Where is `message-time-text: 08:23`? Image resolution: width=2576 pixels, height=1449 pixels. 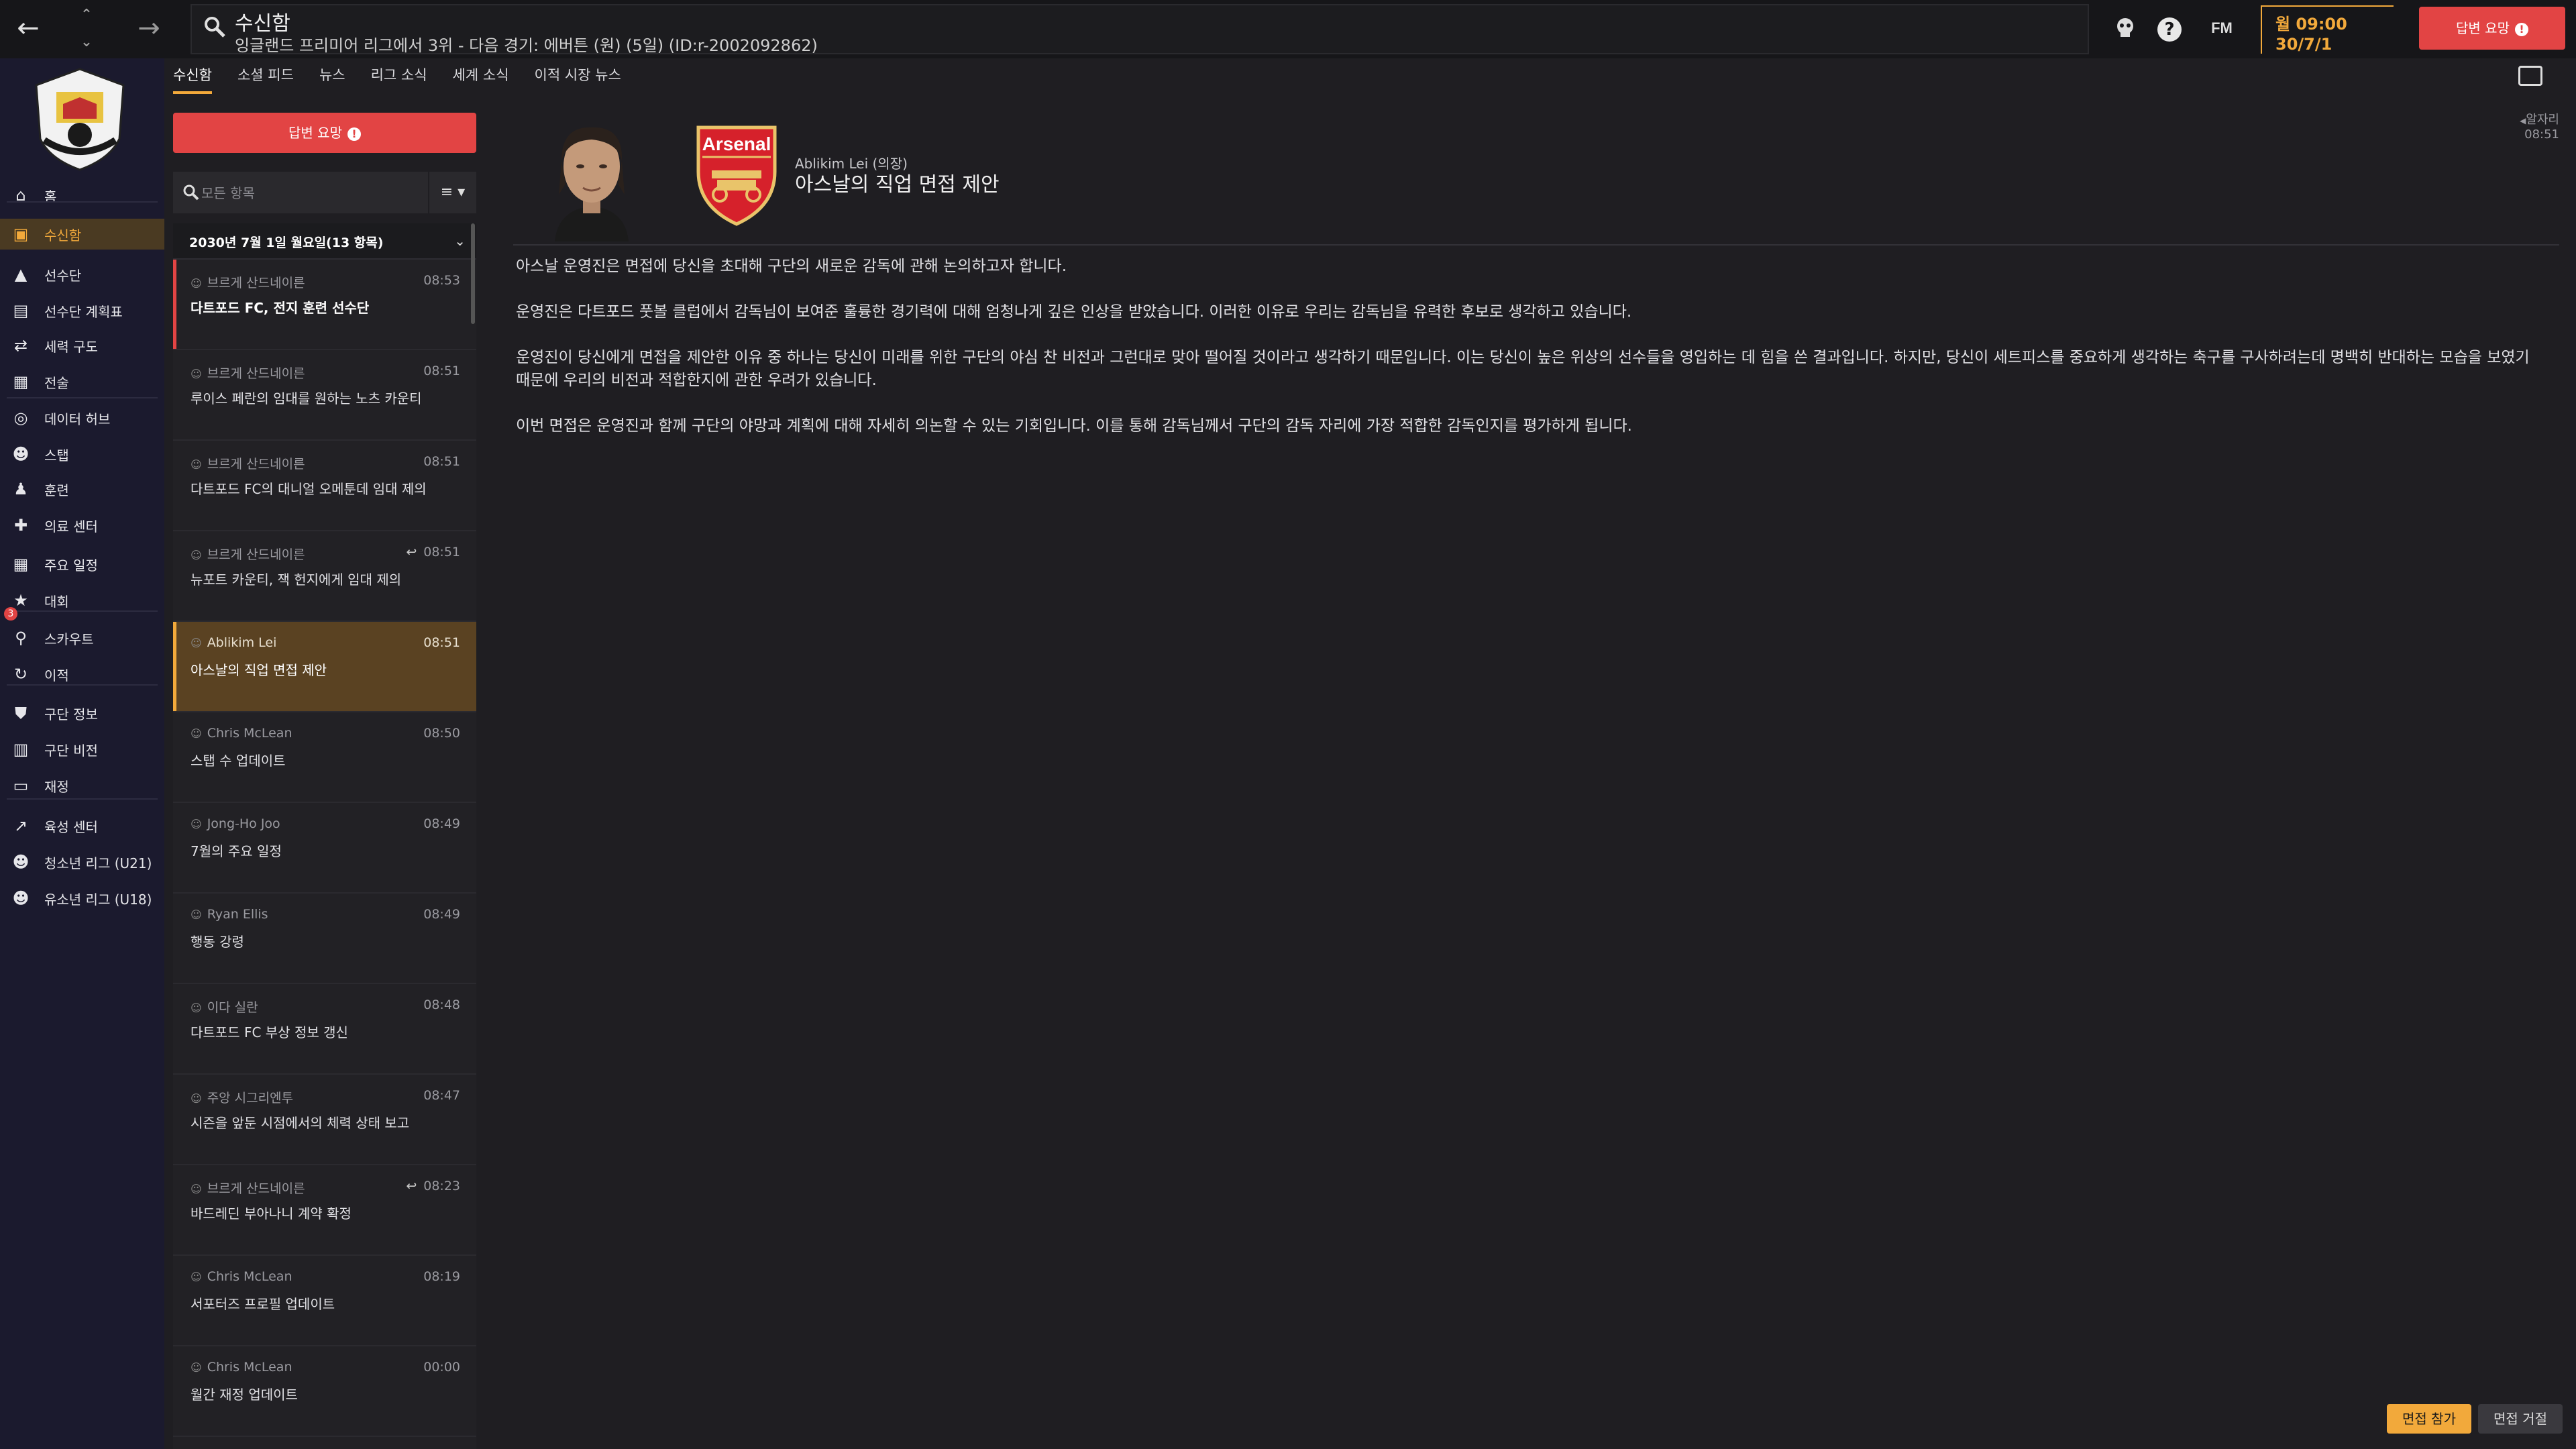
message-time-text: 08:23 is located at coordinates (441, 1186).